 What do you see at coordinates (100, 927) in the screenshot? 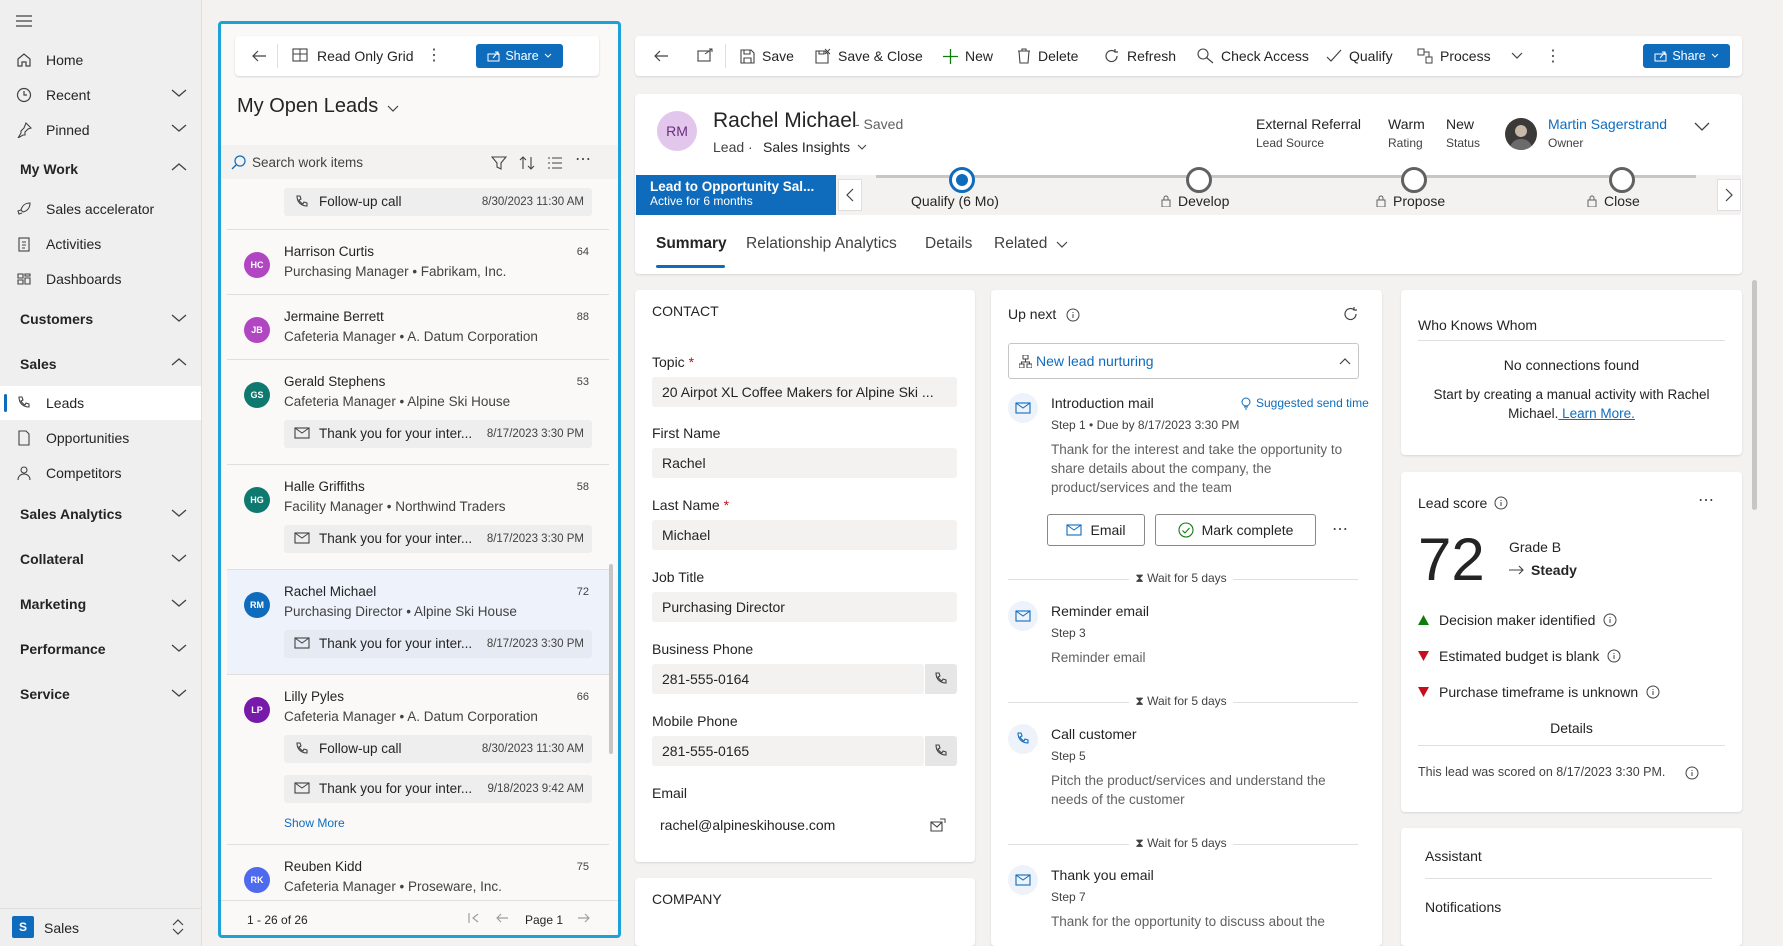
I see `app-switcher: S Sales` at bounding box center [100, 927].